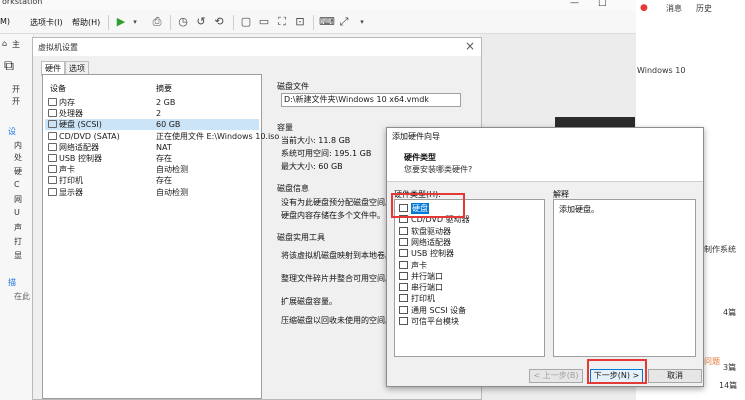 This screenshot has height=400, width=745. I want to click on home-tab-label: 主, so click(16, 44).